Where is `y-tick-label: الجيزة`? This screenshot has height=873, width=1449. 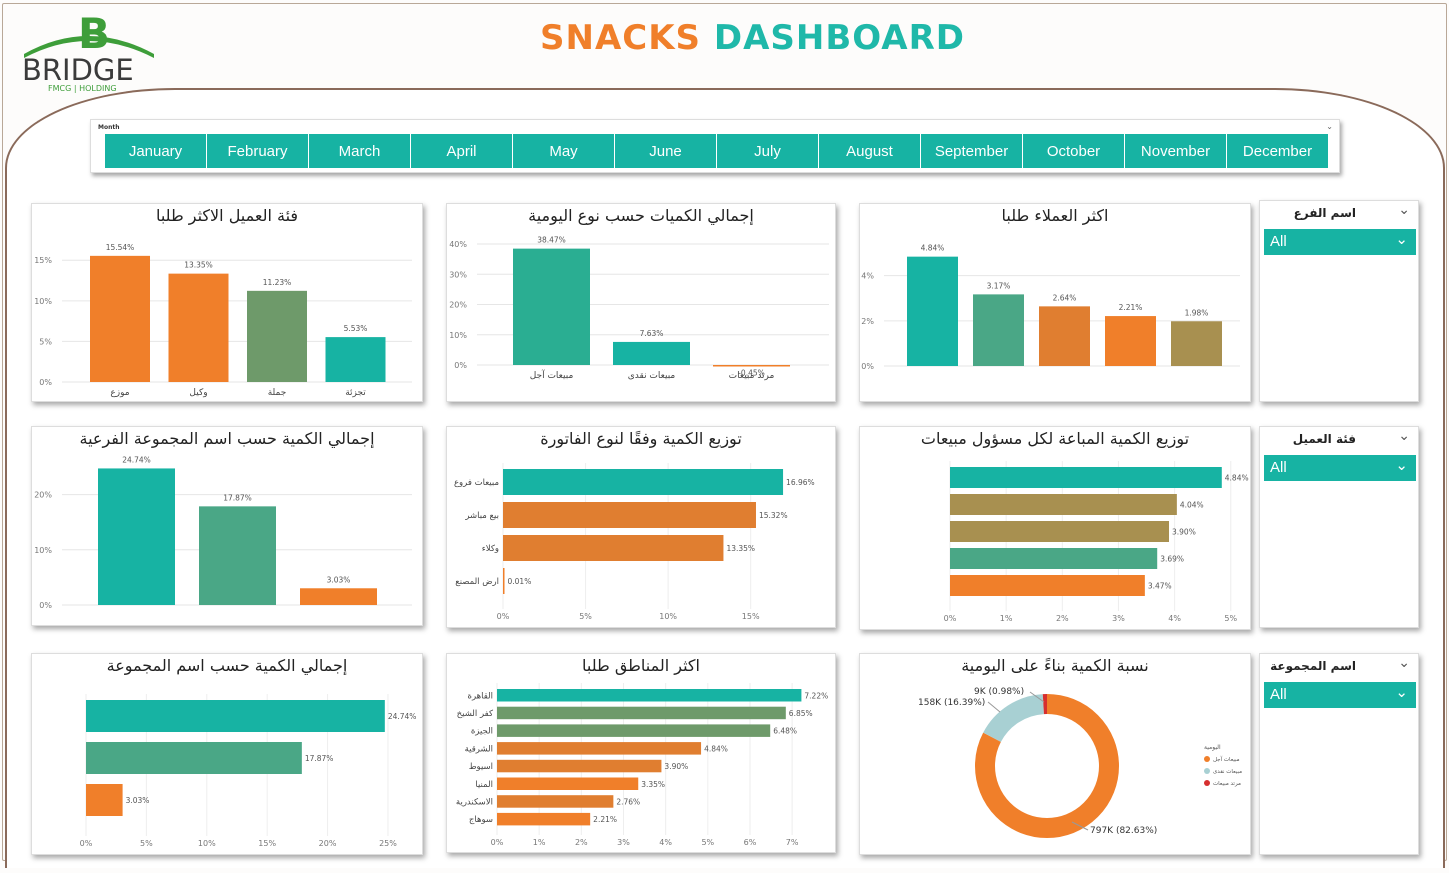
y-tick-label: الجيزة is located at coordinates (482, 732).